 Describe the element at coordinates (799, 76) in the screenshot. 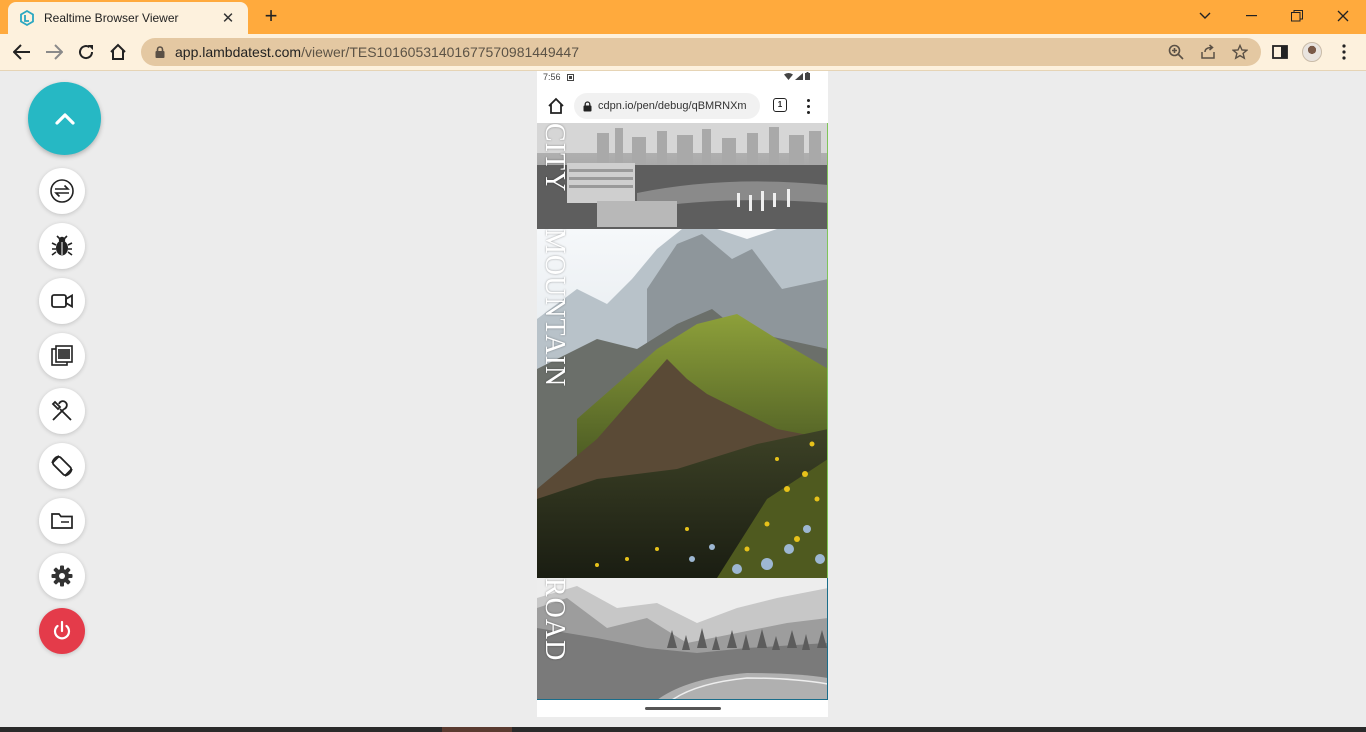

I see `signal-icon` at that location.